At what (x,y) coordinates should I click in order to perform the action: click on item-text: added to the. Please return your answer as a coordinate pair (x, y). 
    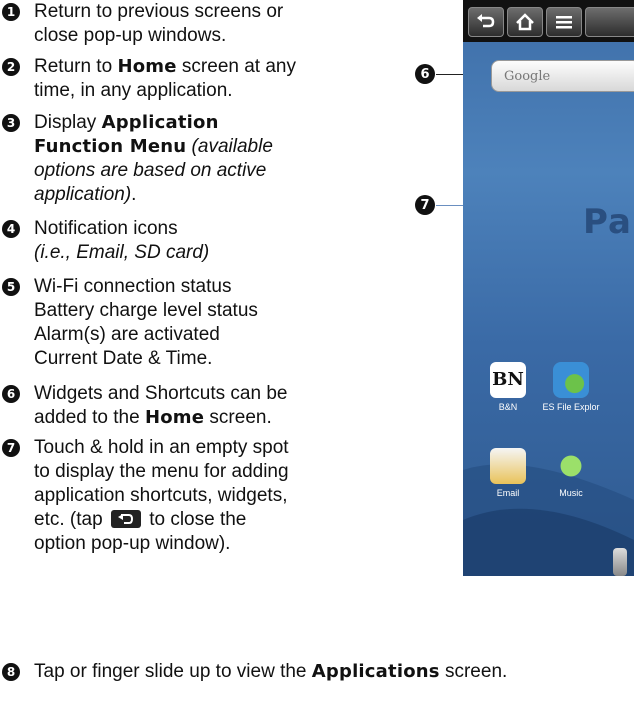
    Looking at the image, I should click on (89, 417).